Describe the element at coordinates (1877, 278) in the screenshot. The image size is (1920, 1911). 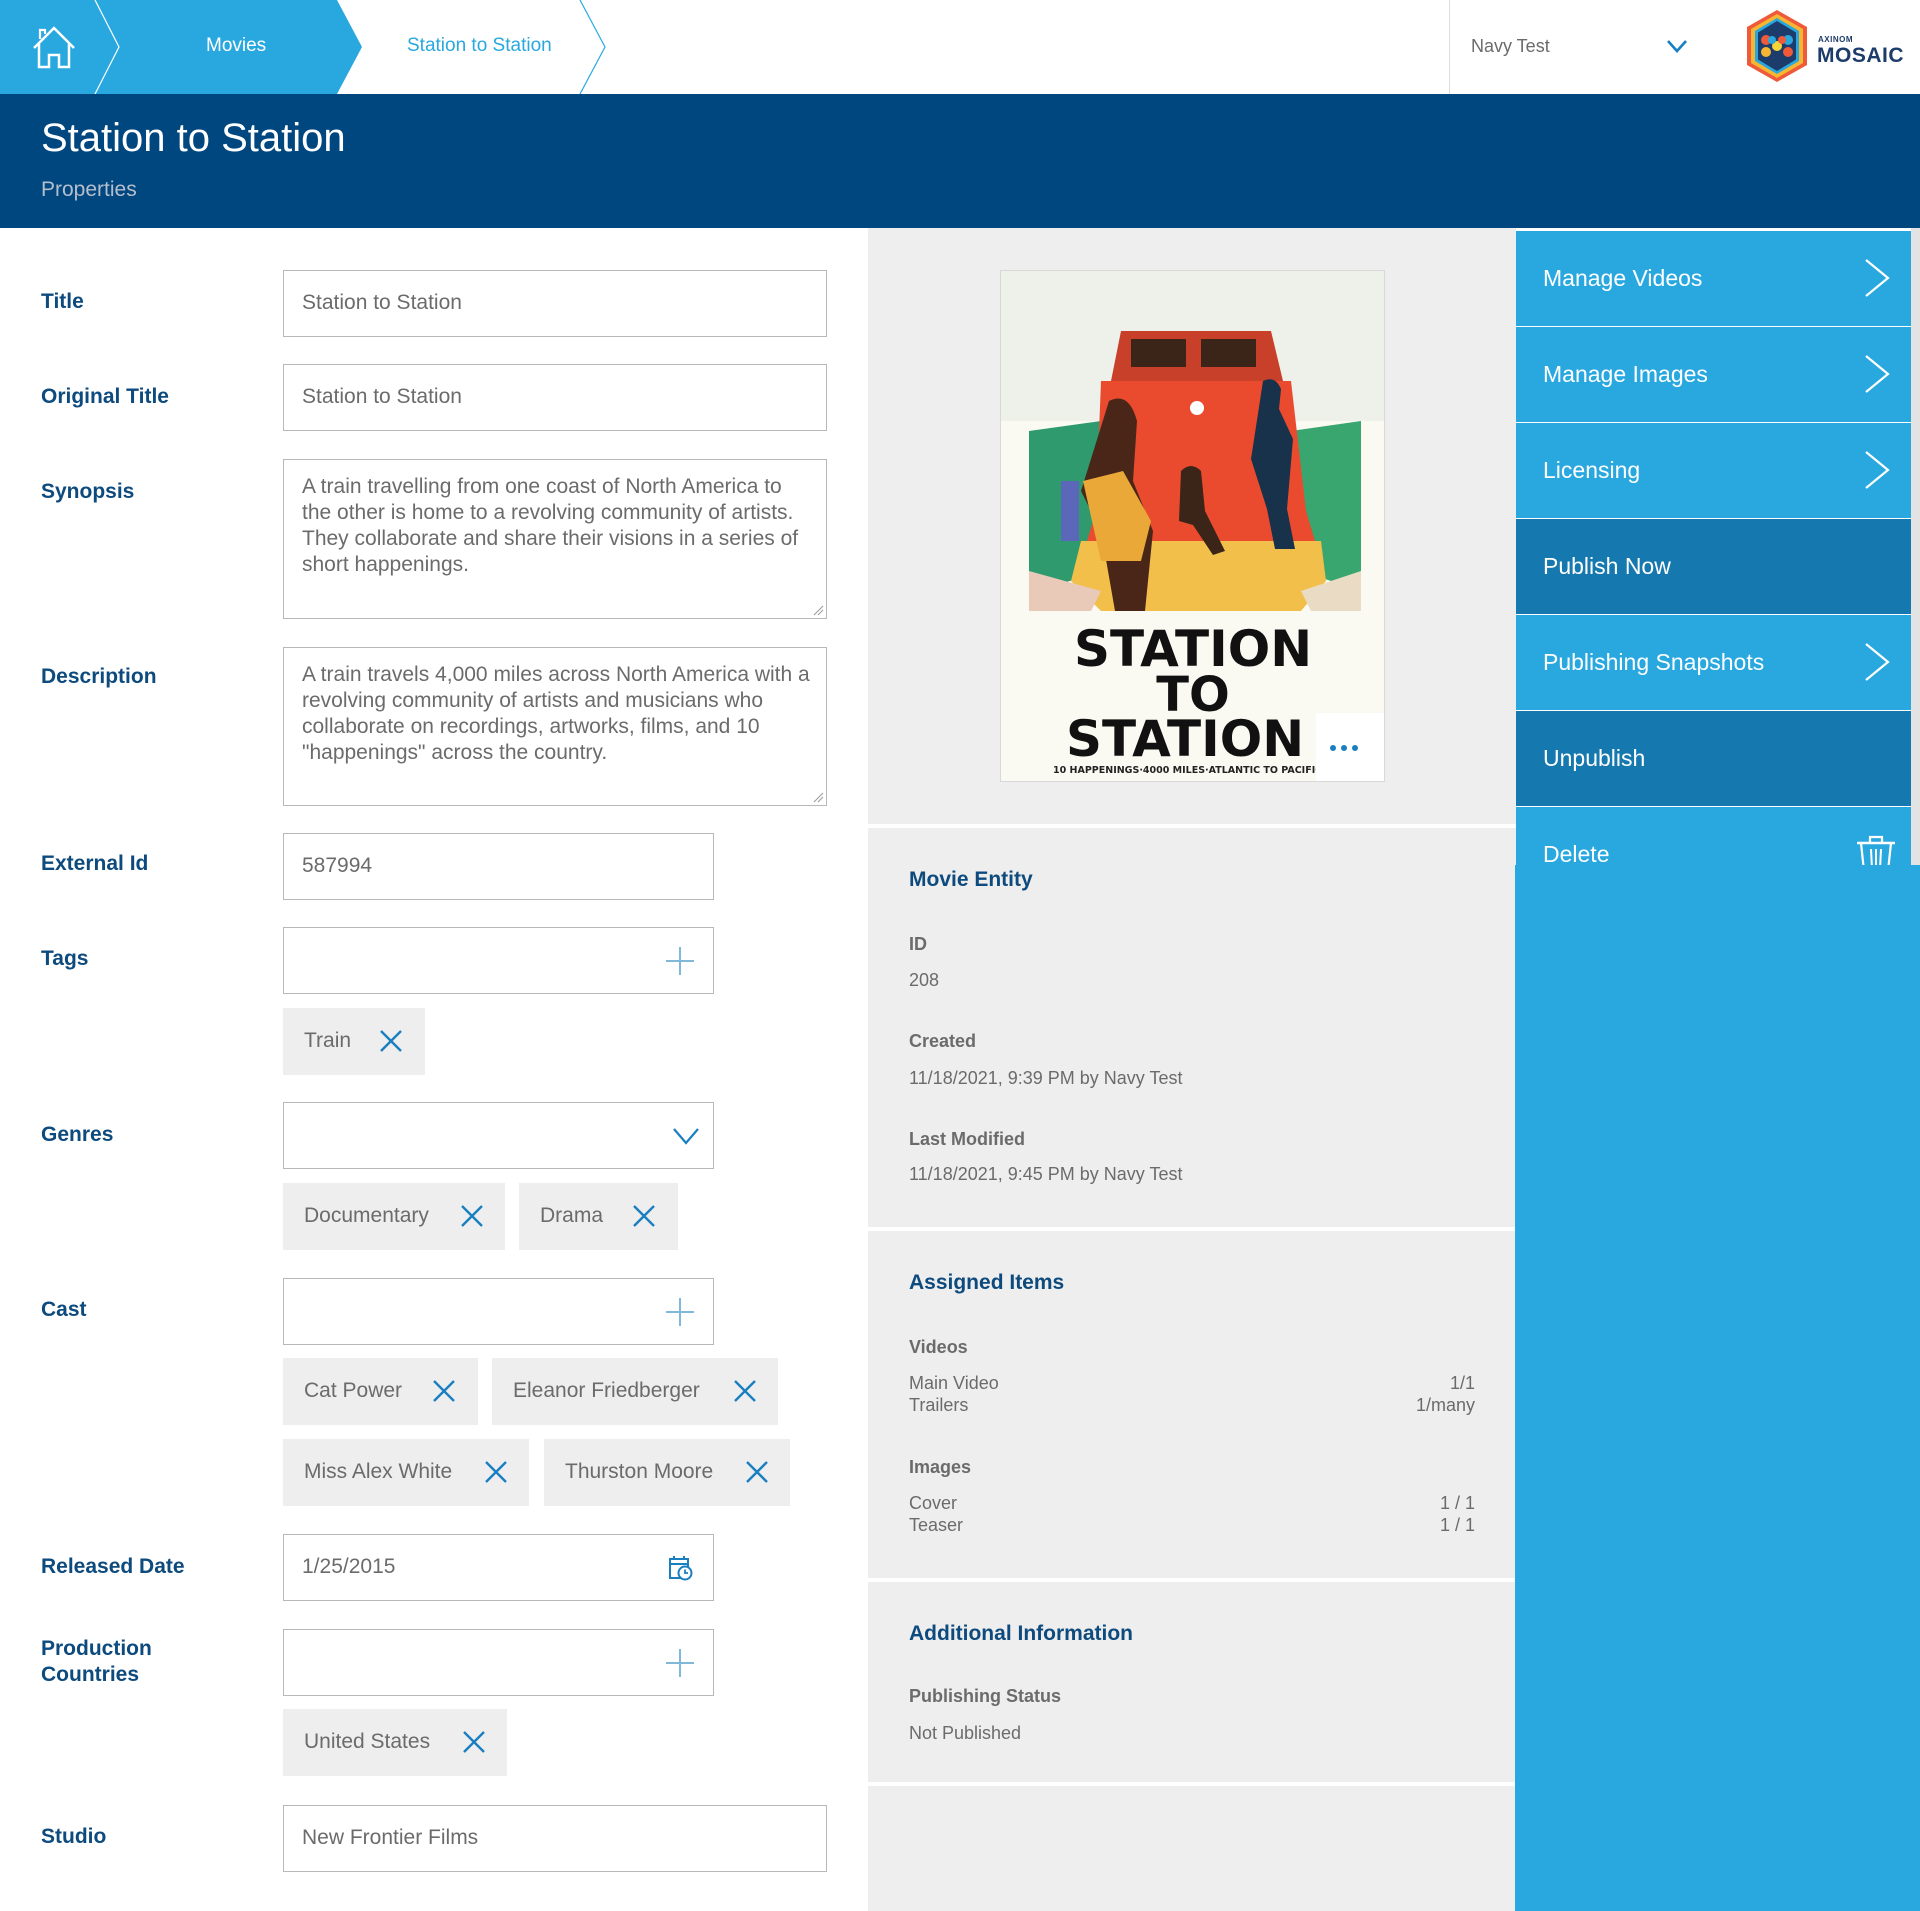
I see `chevron-right-icon` at that location.